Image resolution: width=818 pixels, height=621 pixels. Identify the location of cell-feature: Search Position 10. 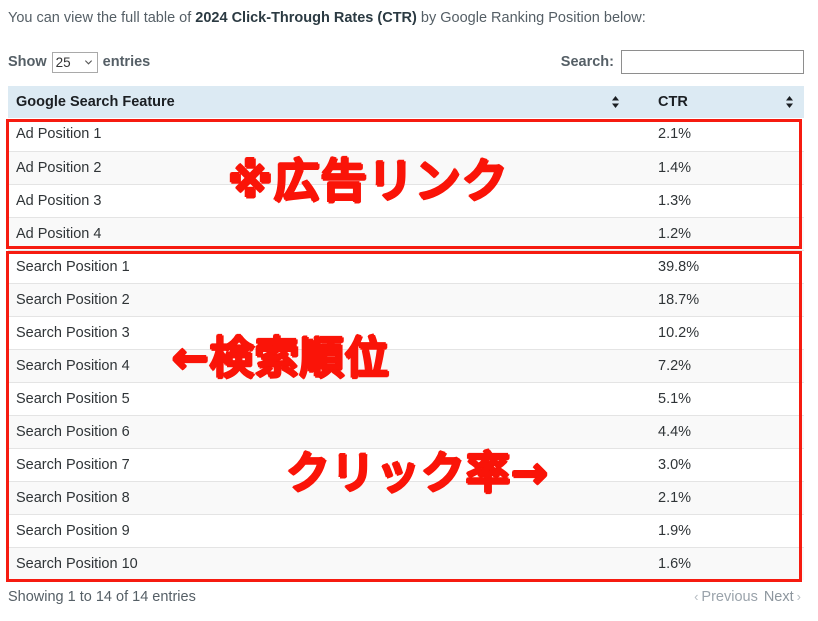
(320, 563).